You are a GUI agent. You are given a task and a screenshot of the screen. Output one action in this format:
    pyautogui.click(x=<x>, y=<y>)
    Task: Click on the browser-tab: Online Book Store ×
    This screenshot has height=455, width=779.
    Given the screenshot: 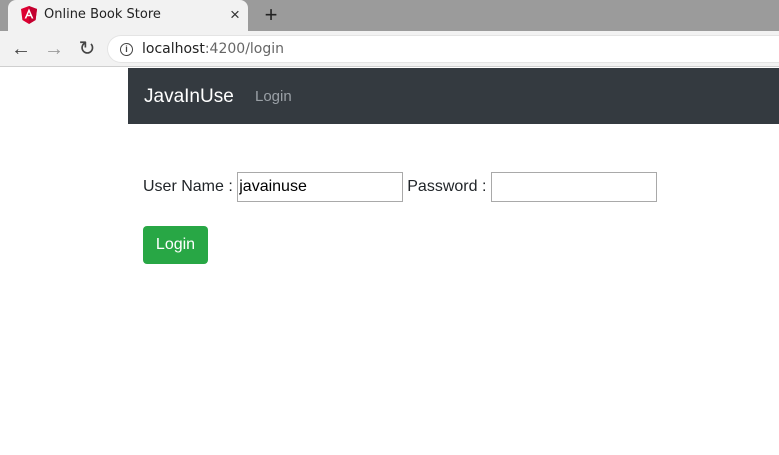 What is the action you would take?
    pyautogui.click(x=128, y=15)
    